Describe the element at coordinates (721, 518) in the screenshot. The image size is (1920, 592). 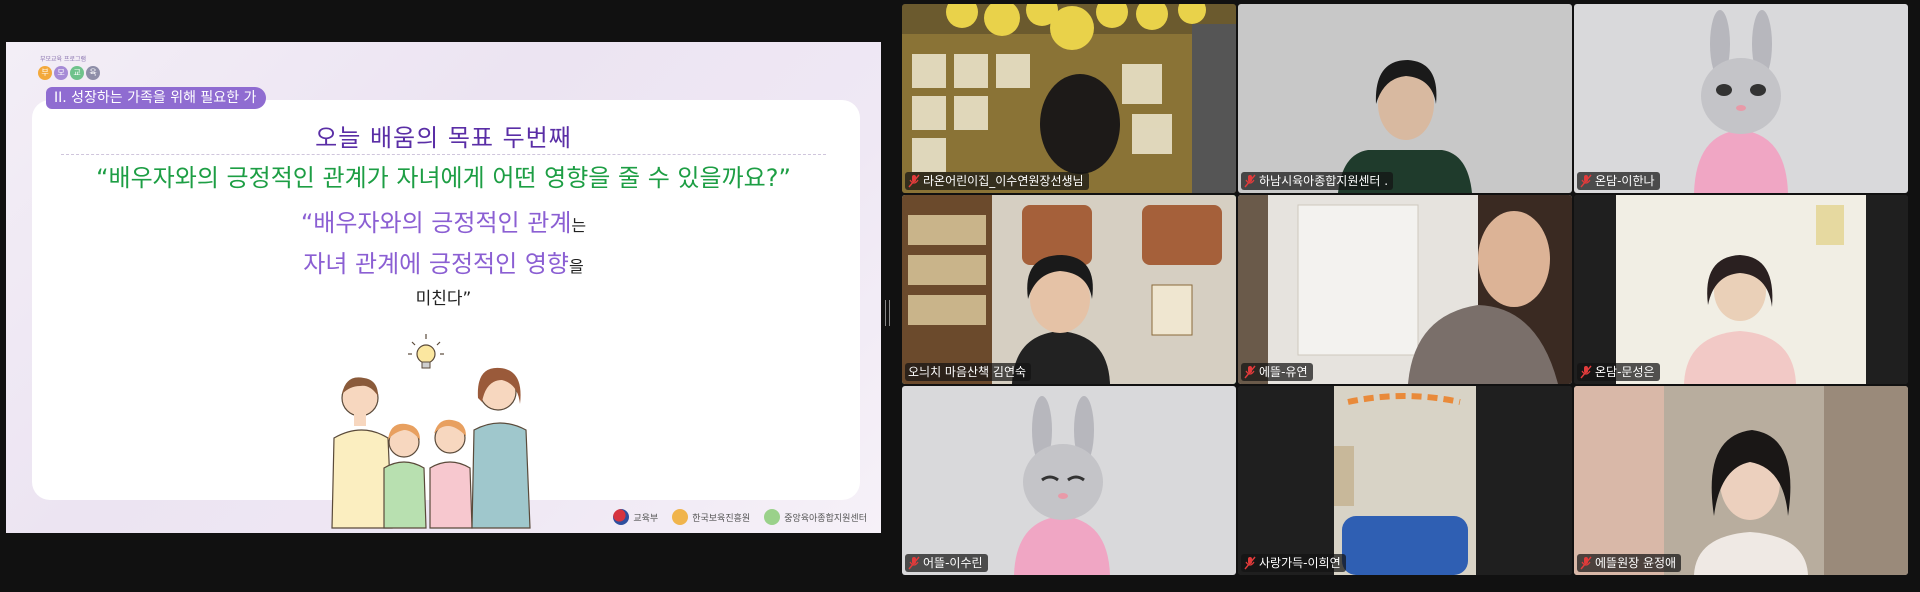
I see `org-name: 한국보육진흥원` at that location.